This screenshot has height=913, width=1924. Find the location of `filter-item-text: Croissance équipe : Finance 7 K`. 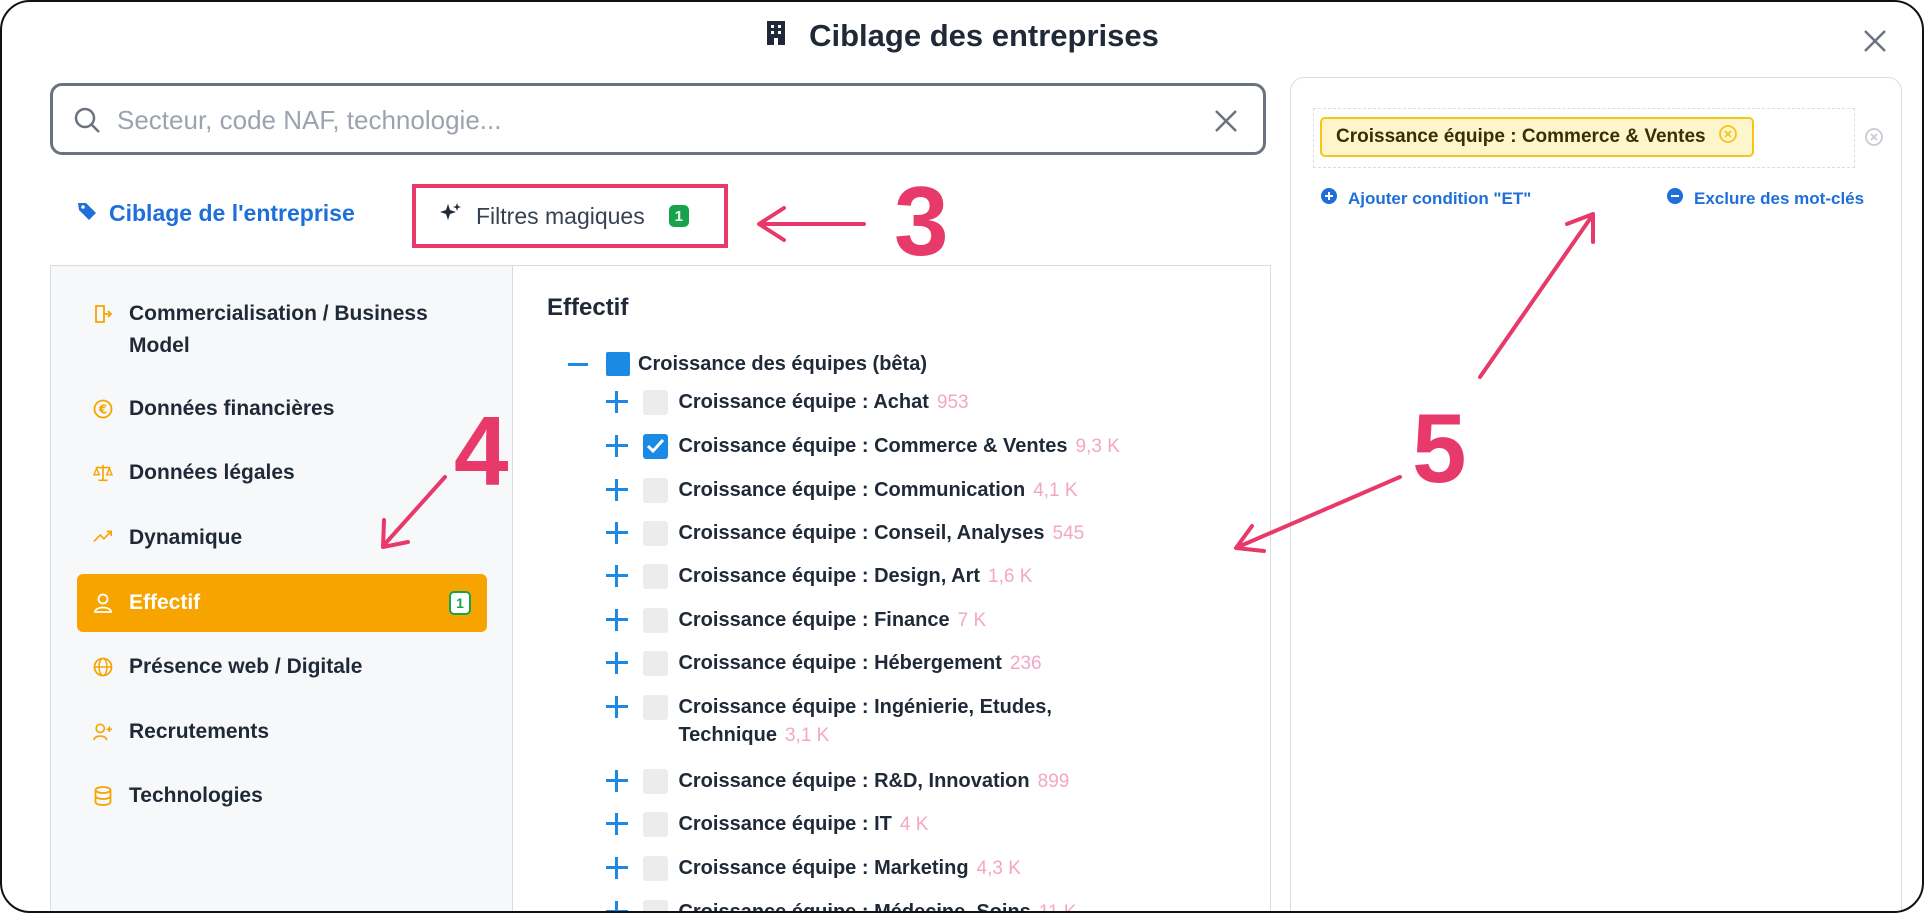

filter-item-text: Croissance équipe : Finance 7 K is located at coordinates (922, 620).